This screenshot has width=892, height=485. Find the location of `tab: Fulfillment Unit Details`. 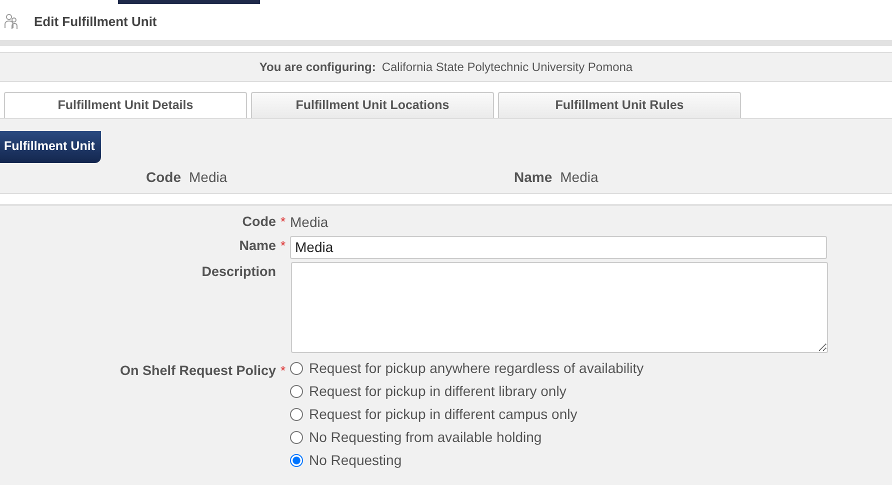

tab: Fulfillment Unit Details is located at coordinates (125, 105).